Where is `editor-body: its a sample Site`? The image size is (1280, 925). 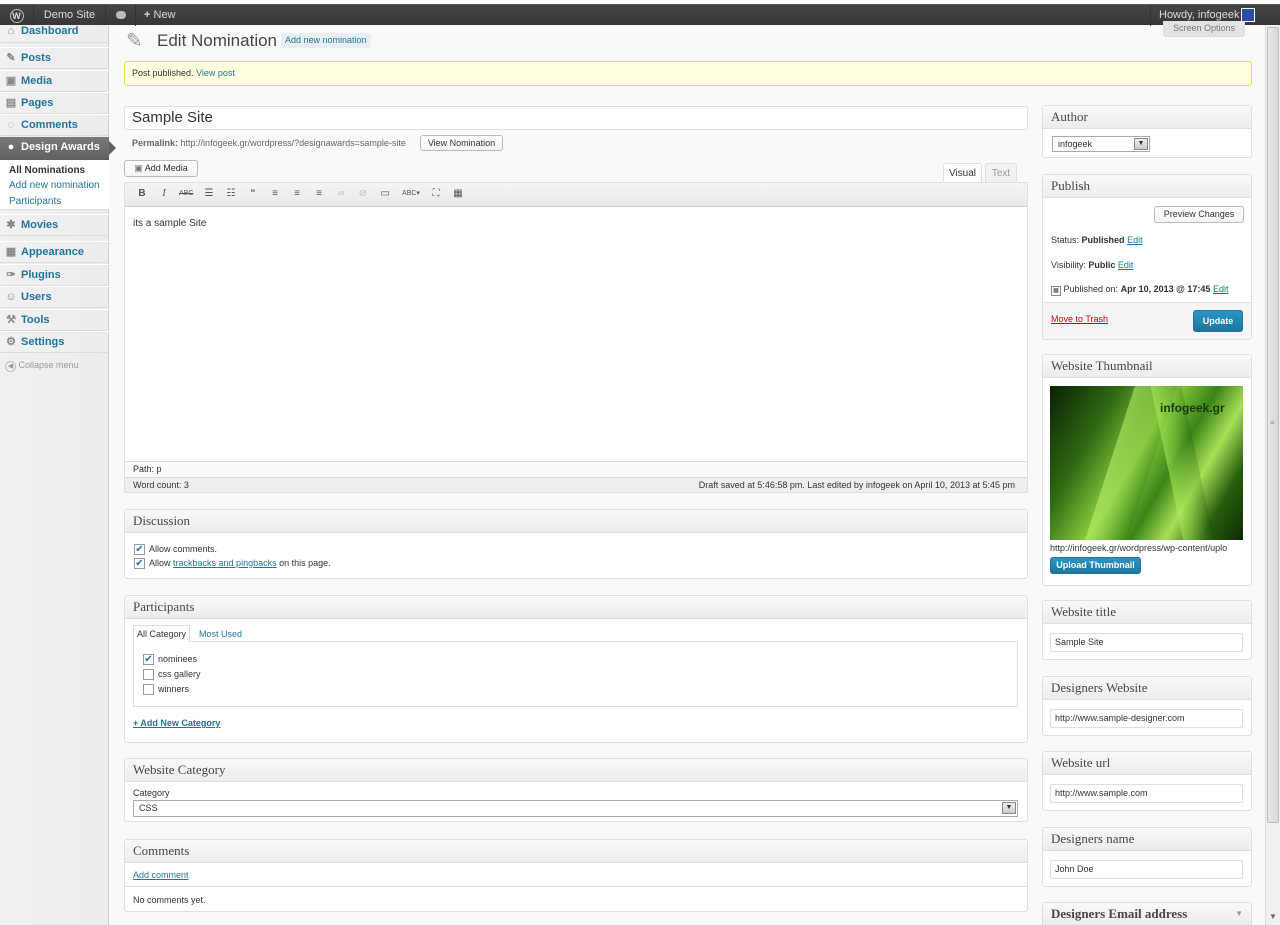
editor-body: its a sample Site is located at coordinates (169, 223).